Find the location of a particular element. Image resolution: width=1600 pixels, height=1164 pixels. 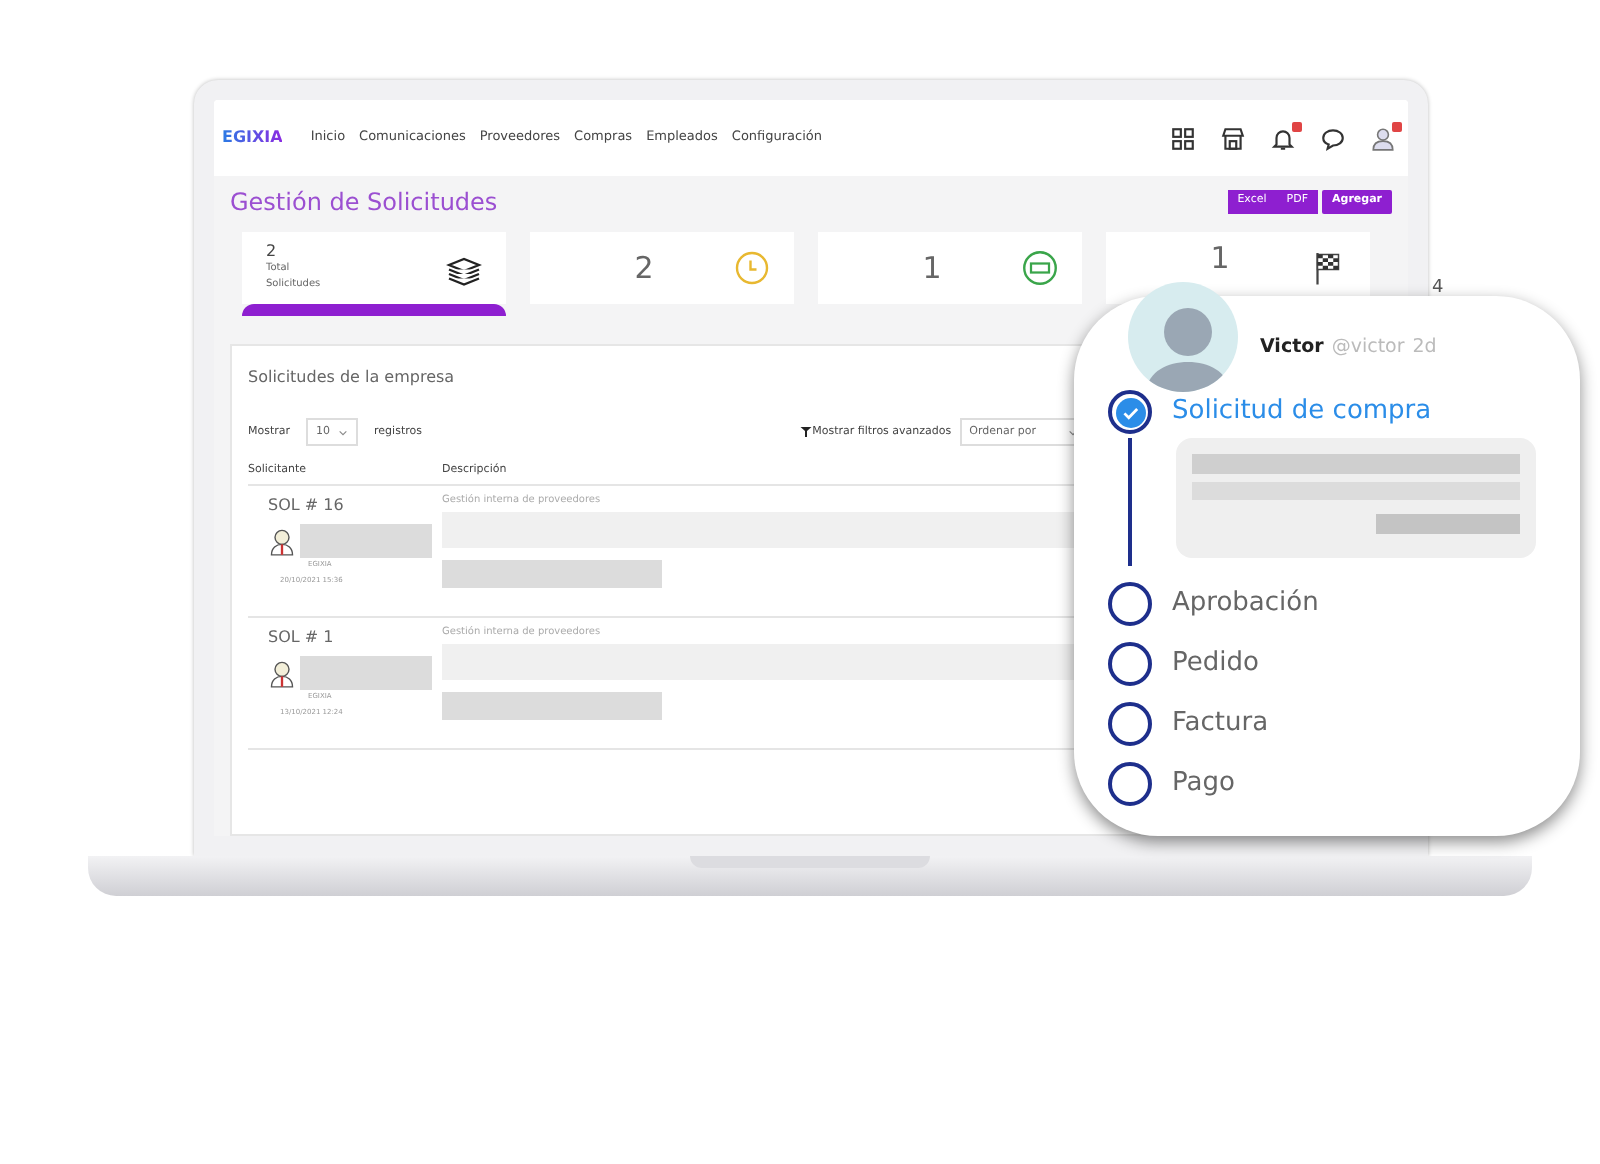

cash-icon is located at coordinates (1040, 268).